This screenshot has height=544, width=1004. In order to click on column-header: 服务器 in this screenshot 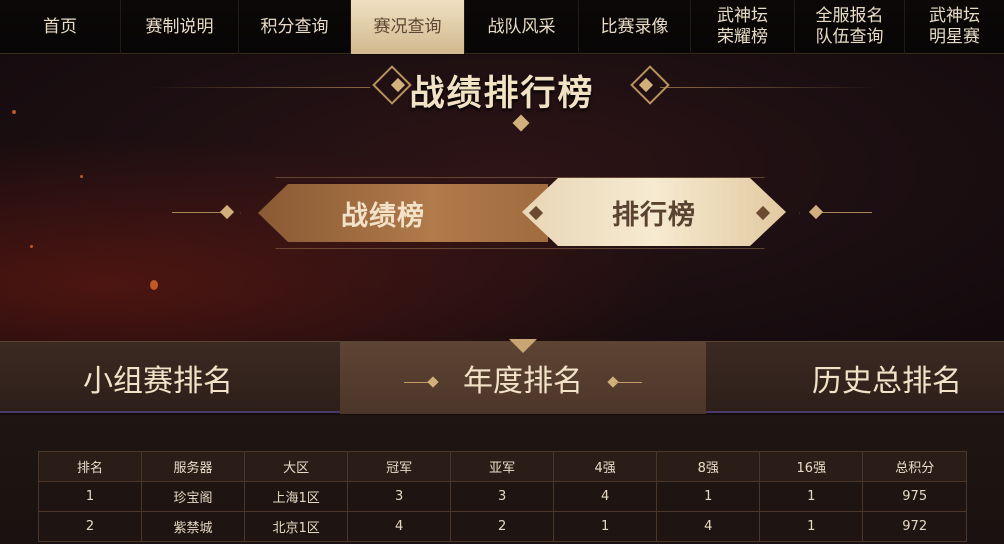, I will do `click(193, 466)`.